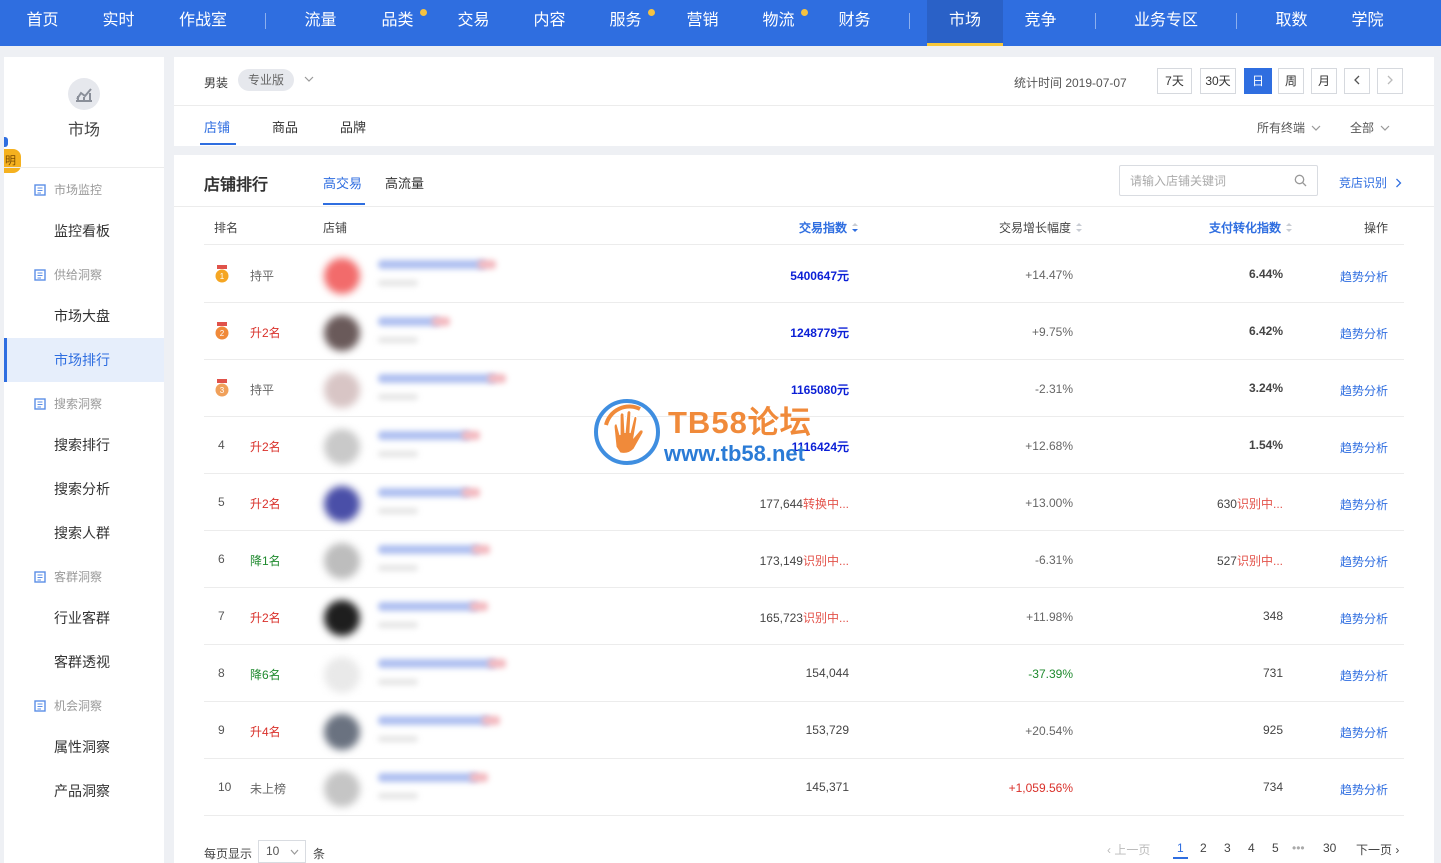  What do you see at coordinates (319, 854) in the screenshot?
I see `per-page-unit: 条` at bounding box center [319, 854].